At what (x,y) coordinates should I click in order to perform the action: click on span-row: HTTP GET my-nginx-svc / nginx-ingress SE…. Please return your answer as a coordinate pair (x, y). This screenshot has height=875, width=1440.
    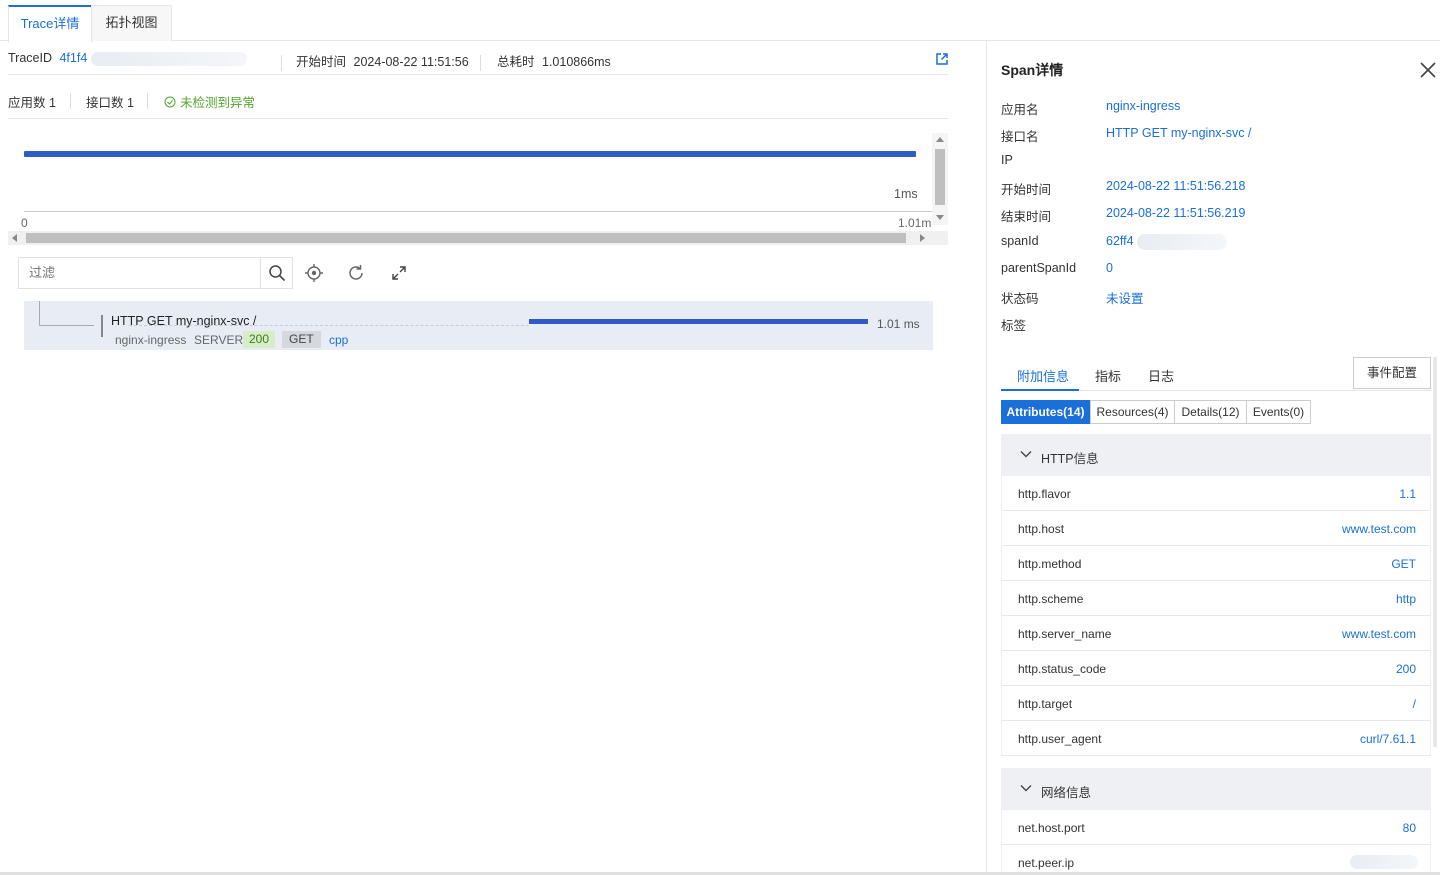
    Looking at the image, I should click on (478, 325).